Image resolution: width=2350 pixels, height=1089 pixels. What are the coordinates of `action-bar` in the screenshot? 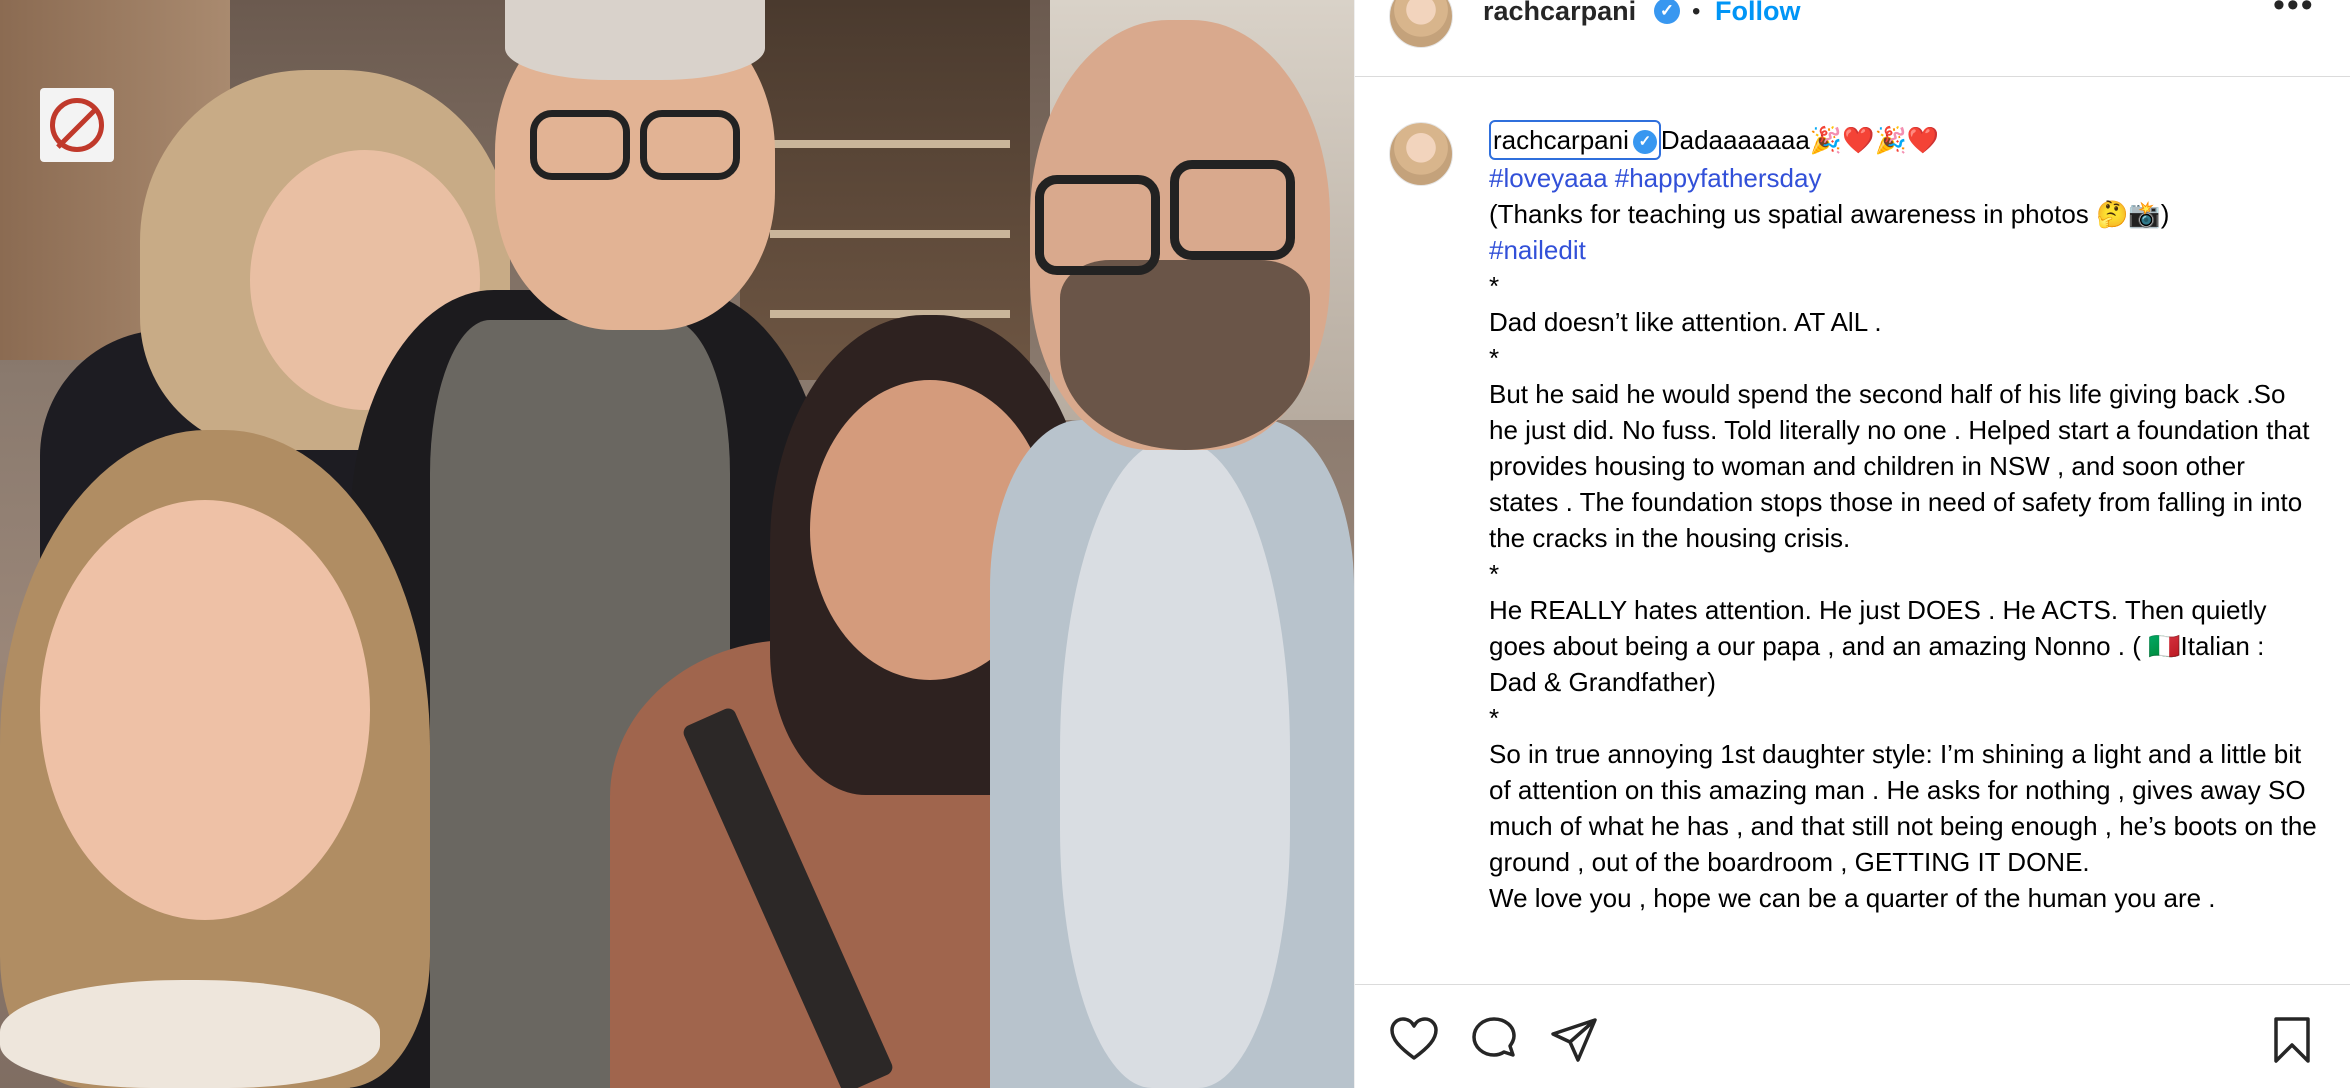 It's located at (1852, 1036).